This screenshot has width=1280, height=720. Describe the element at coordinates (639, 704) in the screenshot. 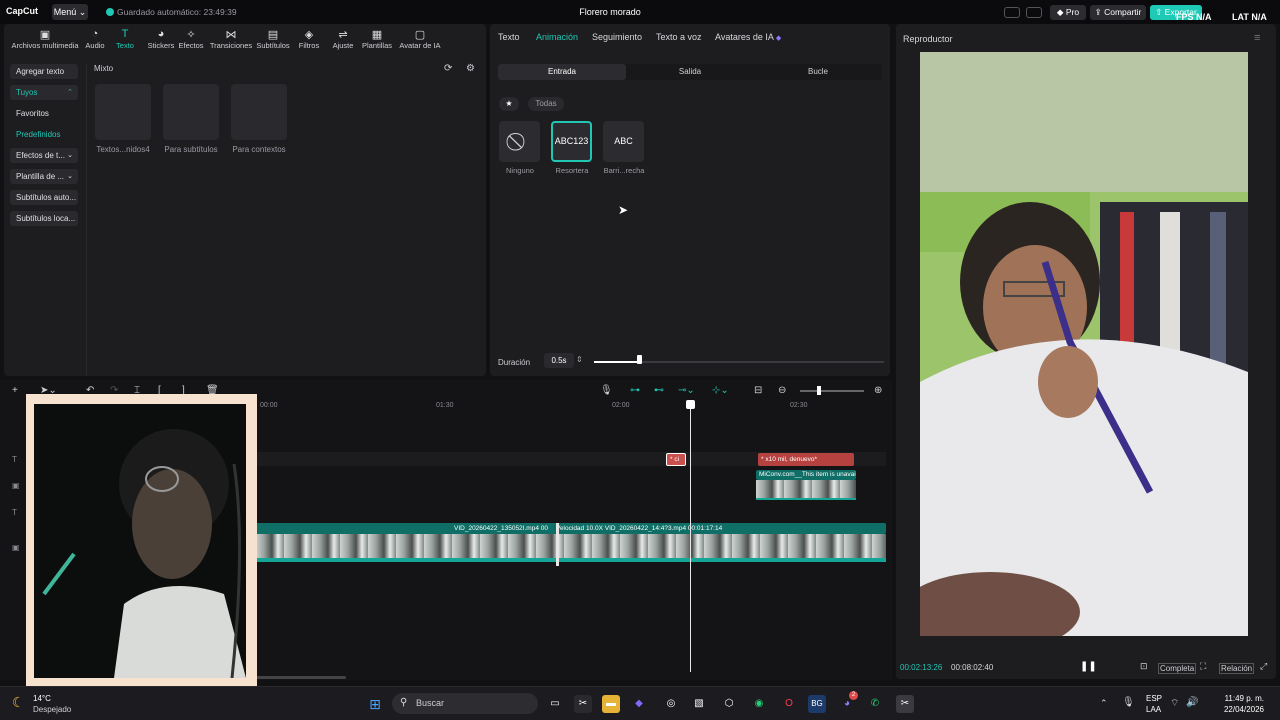

I see `obs-icon: ◆` at that location.